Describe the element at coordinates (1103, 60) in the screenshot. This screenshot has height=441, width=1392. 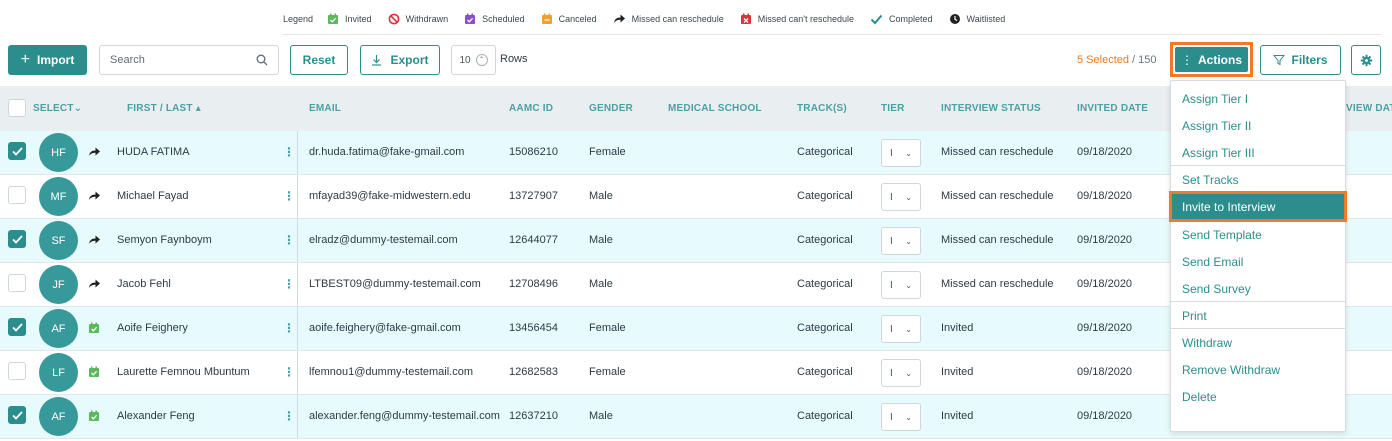
I see `selected-count: 5 Selected` at that location.